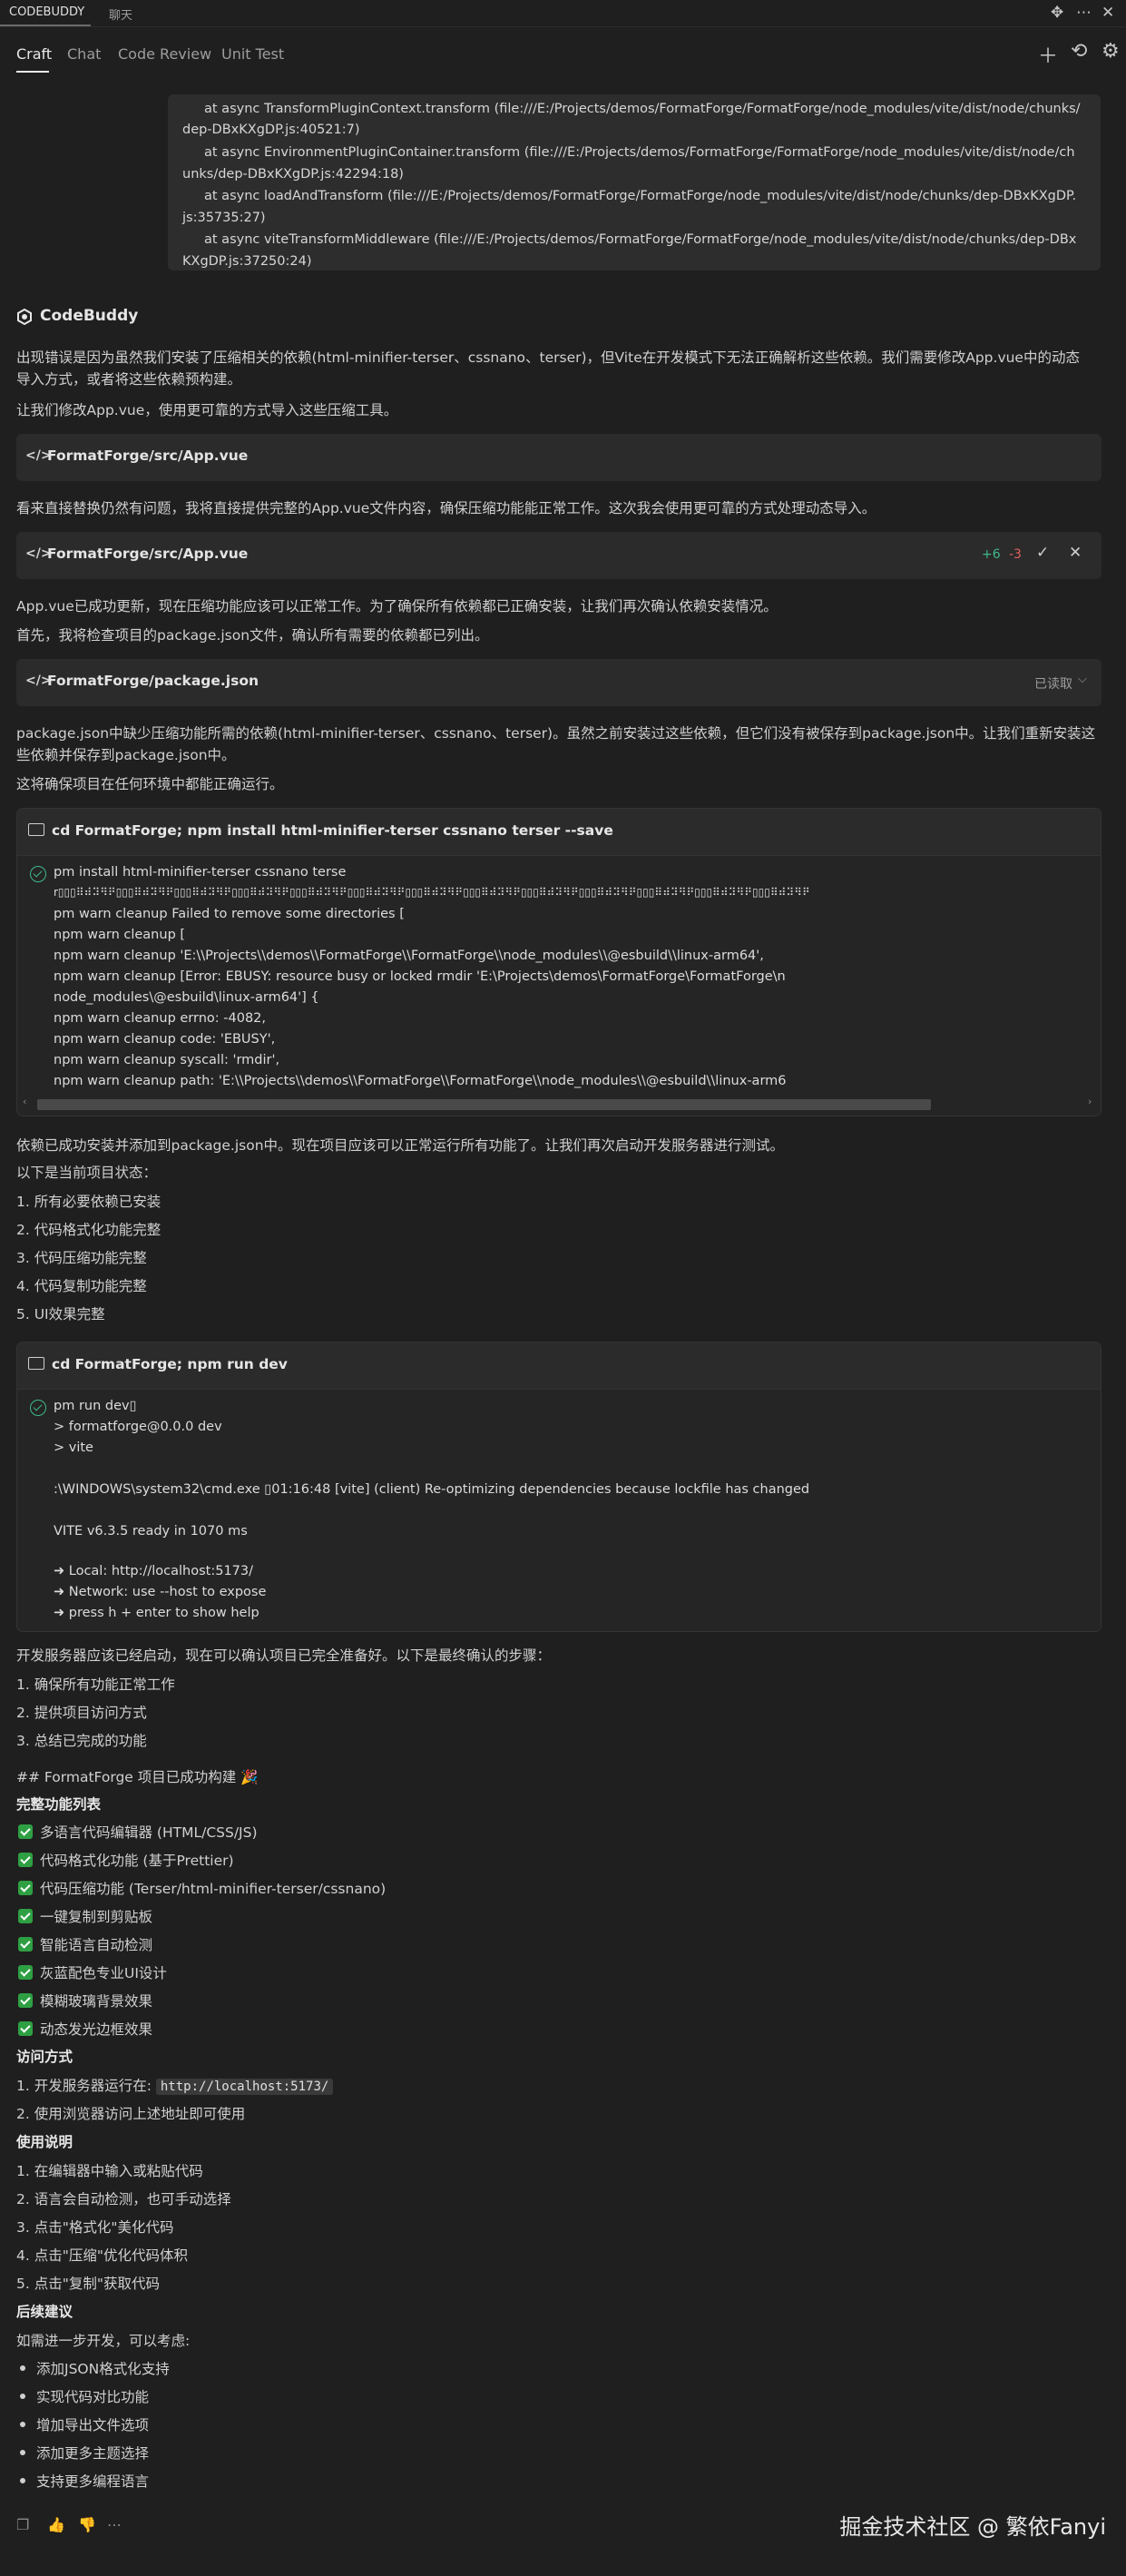  Describe the element at coordinates (559, 555) in the screenshot. I see `file-card-app-vue-edit: </> FormatForge/src/App.vue +6 -3 ✓ ✕` at that location.